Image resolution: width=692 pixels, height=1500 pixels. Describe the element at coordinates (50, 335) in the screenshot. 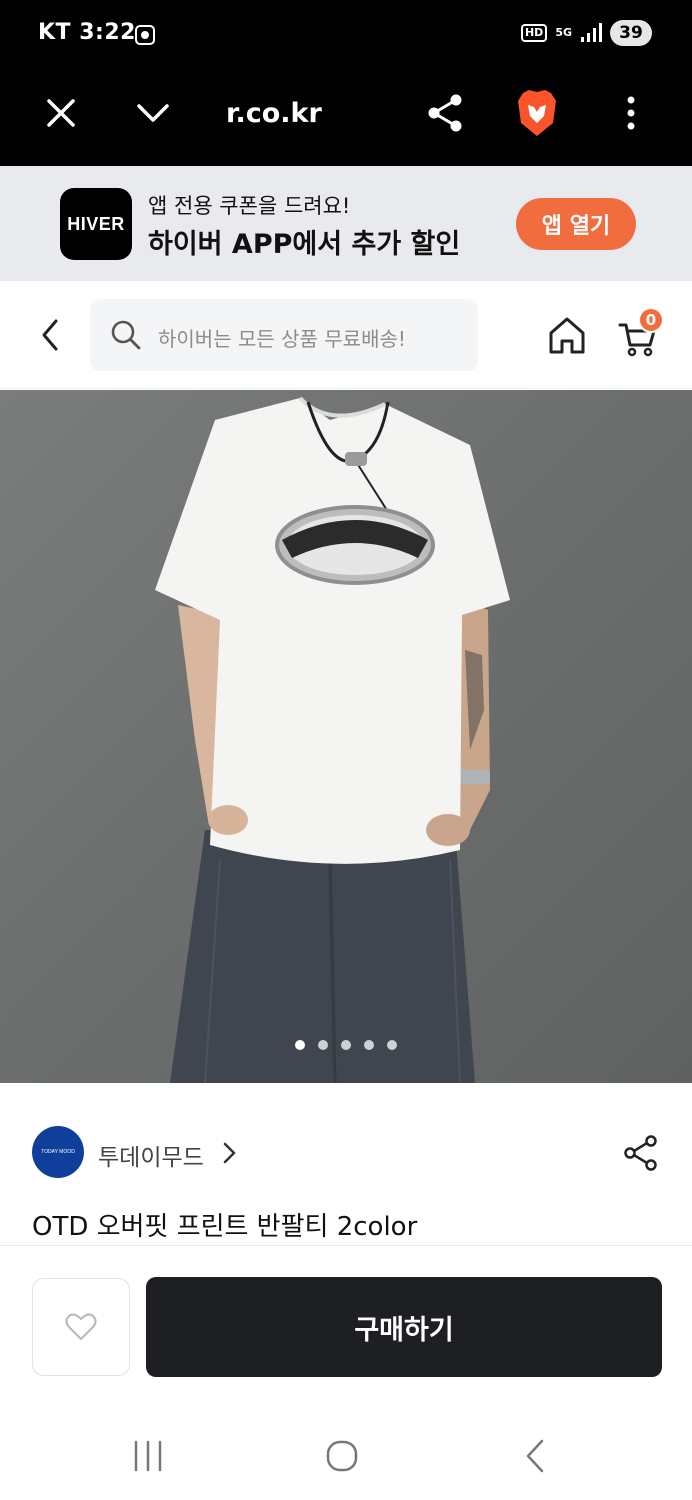

I see `back-icon` at that location.